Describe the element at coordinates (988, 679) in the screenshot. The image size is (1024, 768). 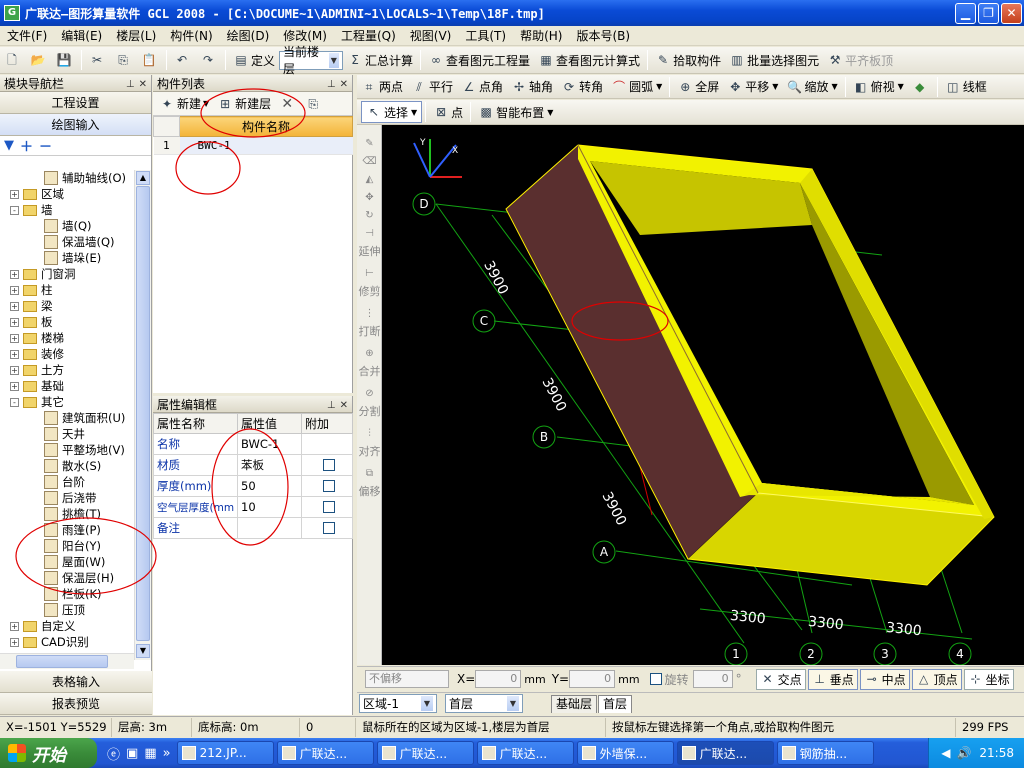
I see `coord-snap-button: ⊹ 坐标` at that location.